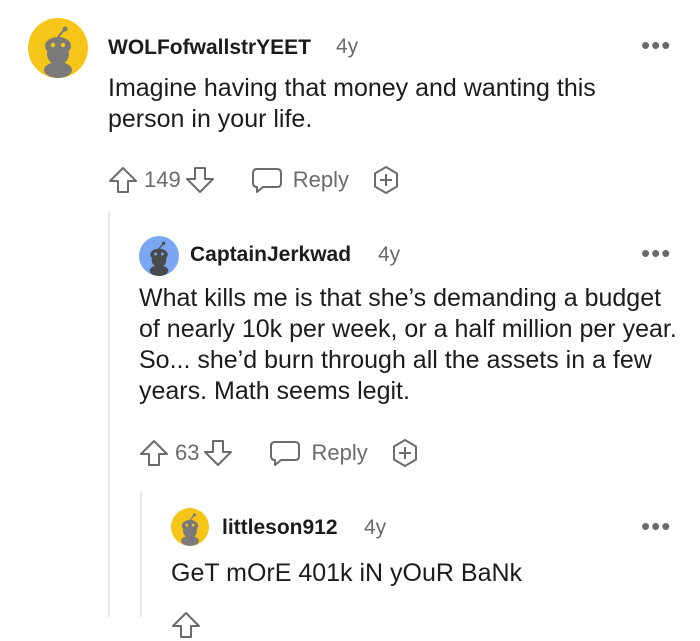  What do you see at coordinates (347, 573) in the screenshot?
I see `comment-body: GeT mOrE 401k iN yOuR BaNk` at bounding box center [347, 573].